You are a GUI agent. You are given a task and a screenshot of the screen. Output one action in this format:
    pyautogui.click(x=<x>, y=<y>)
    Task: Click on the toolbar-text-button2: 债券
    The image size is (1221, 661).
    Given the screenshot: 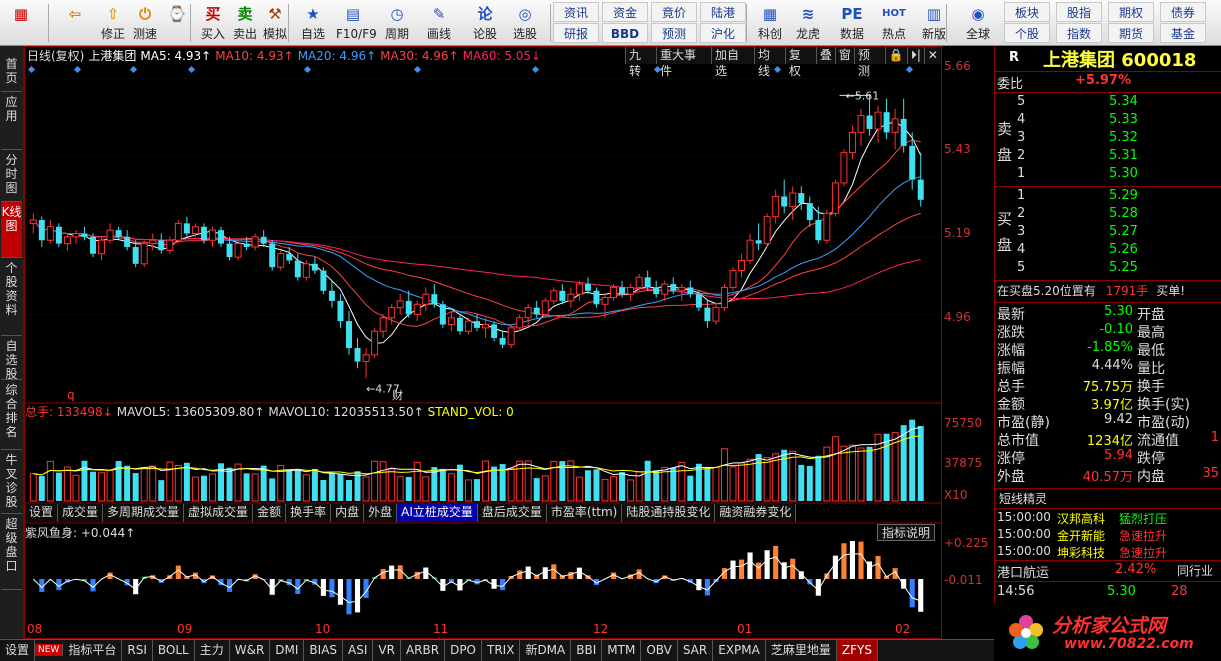 What is the action you would take?
    pyautogui.click(x=1183, y=12)
    